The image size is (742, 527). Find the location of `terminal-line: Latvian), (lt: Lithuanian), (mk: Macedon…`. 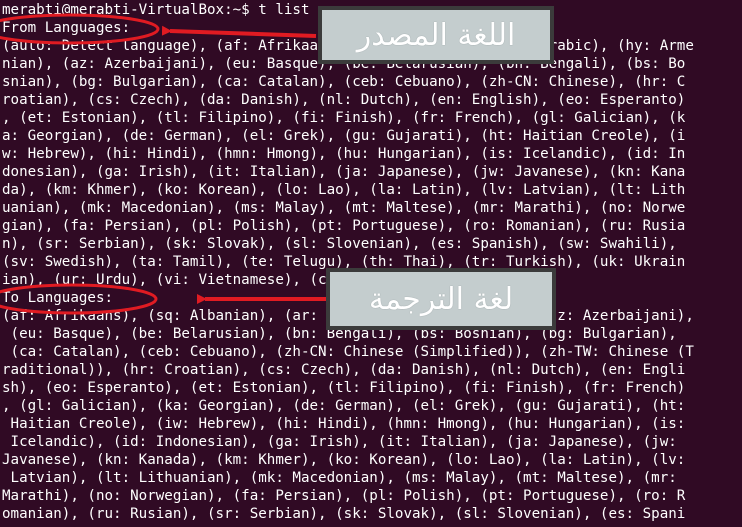

terminal-line: Latvian), (lt: Lithuanian), (mk: Macedon… is located at coordinates (339, 478).